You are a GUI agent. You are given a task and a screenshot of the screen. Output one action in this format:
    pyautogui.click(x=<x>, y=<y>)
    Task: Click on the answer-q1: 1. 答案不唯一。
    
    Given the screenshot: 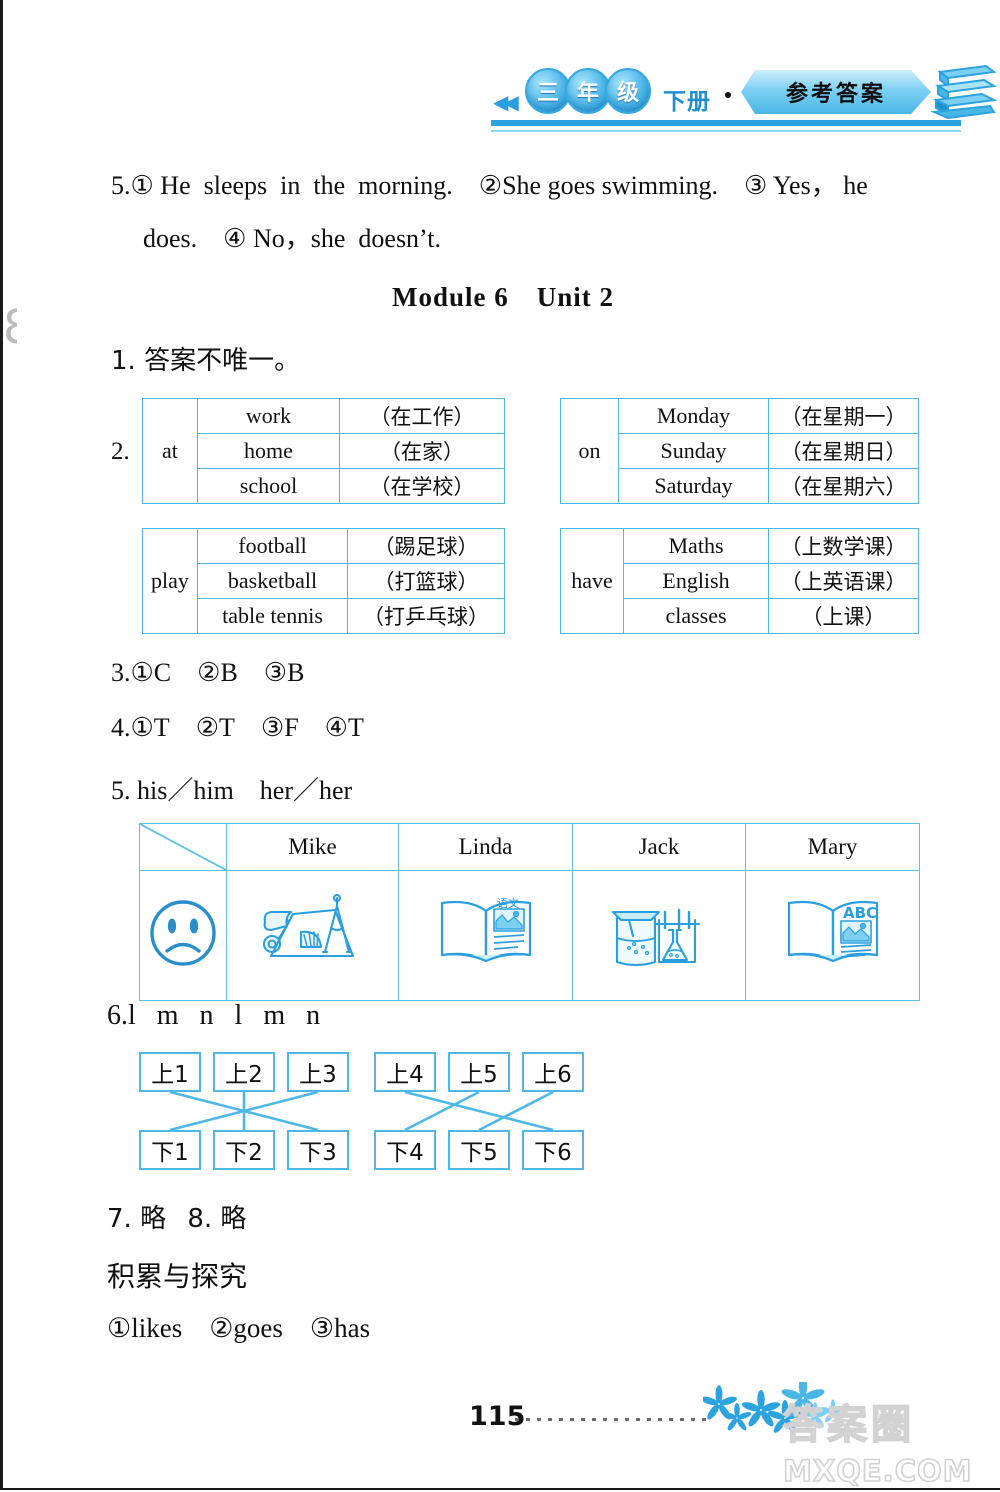 What is the action you would take?
    pyautogui.click(x=206, y=361)
    